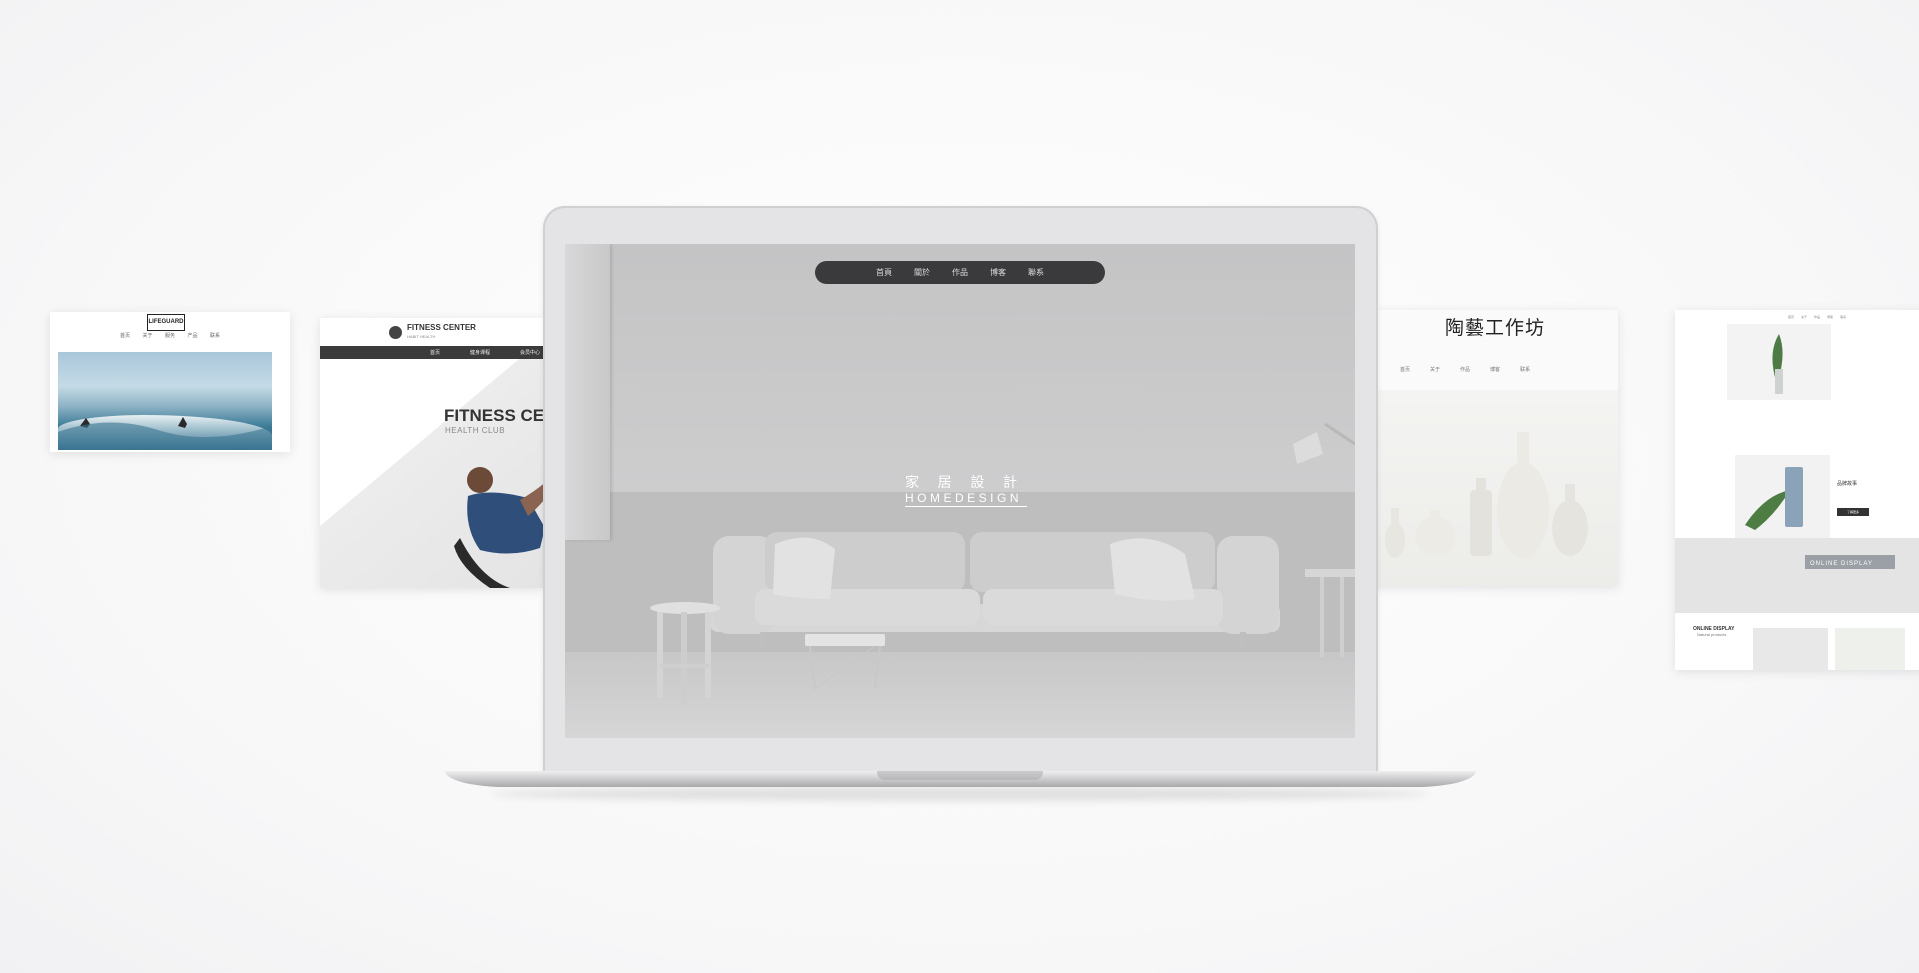 The image size is (1919, 973). I want to click on nav-item: 健身课程, so click(480, 352).